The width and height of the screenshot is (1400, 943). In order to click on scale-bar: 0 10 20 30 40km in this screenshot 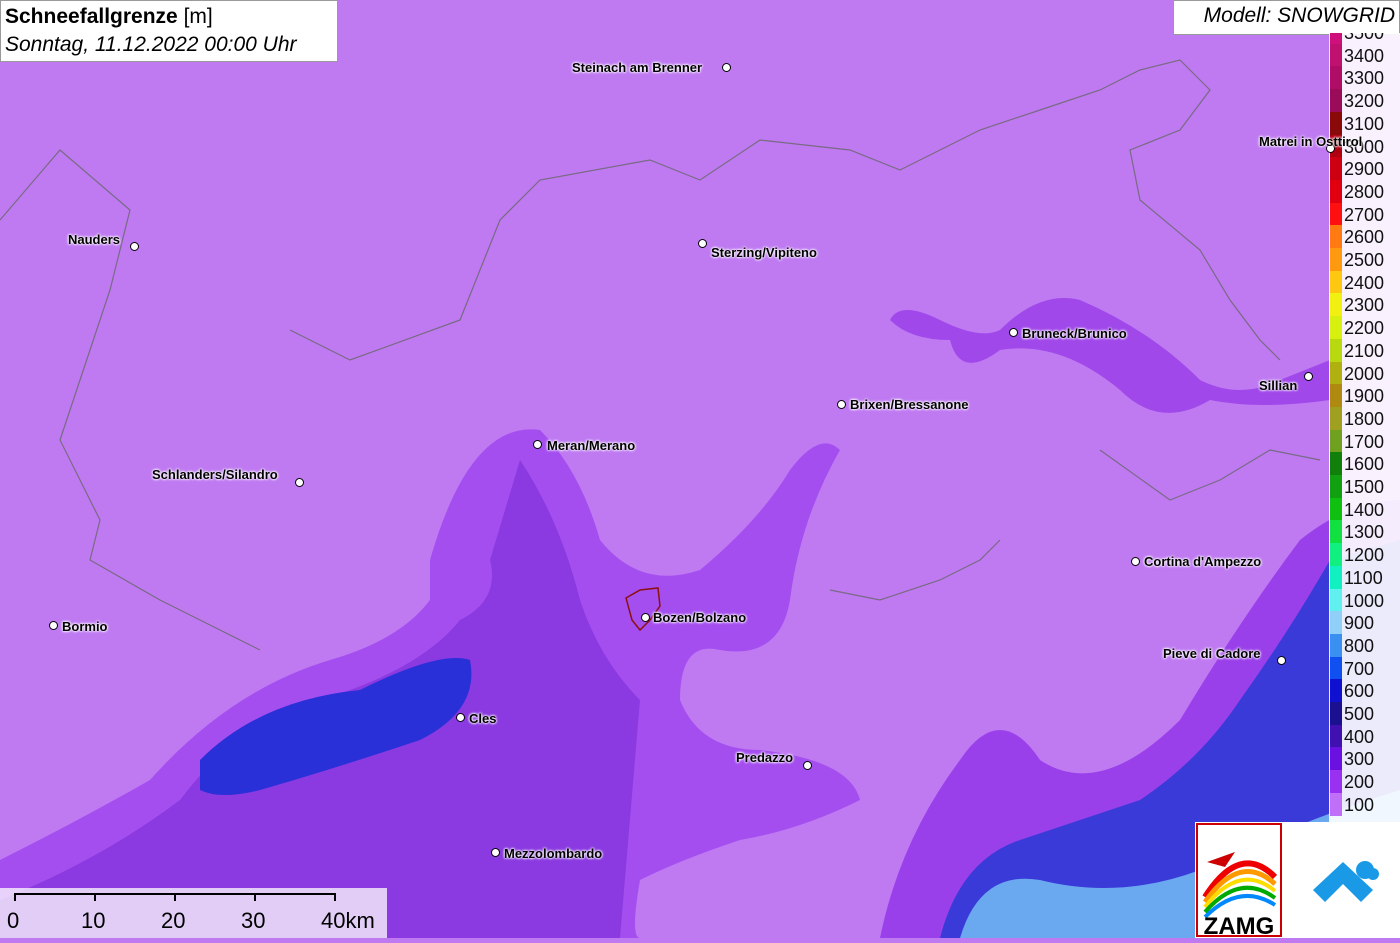, I will do `click(193, 913)`.